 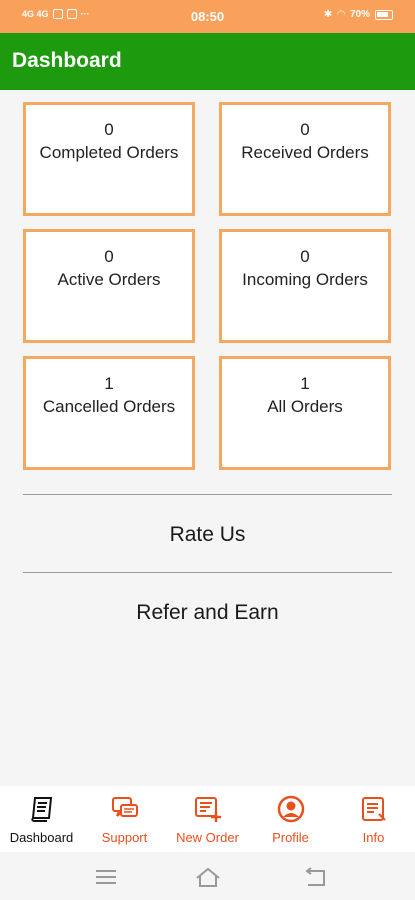 What do you see at coordinates (305, 406) in the screenshot?
I see `tile-label: All Orders` at bounding box center [305, 406].